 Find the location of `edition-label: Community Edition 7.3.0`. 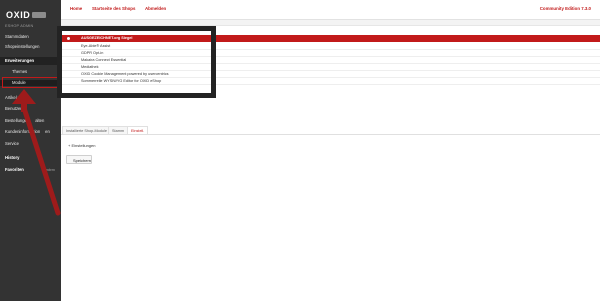

edition-label: Community Edition 7.3.0 is located at coordinates (565, 8).